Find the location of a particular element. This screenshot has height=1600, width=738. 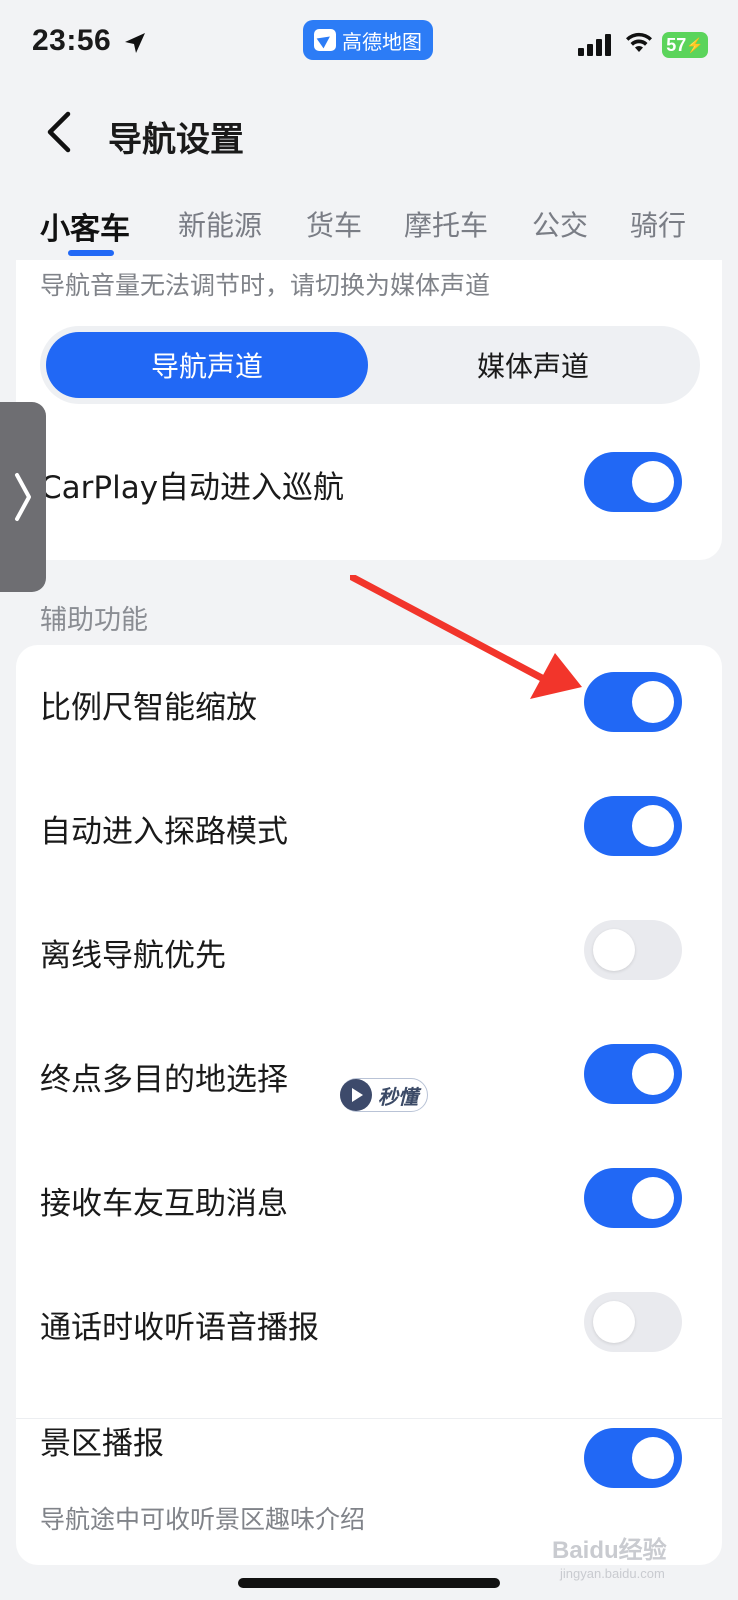

driver-help-label: 接收车友互助消息 is located at coordinates (164, 1204).